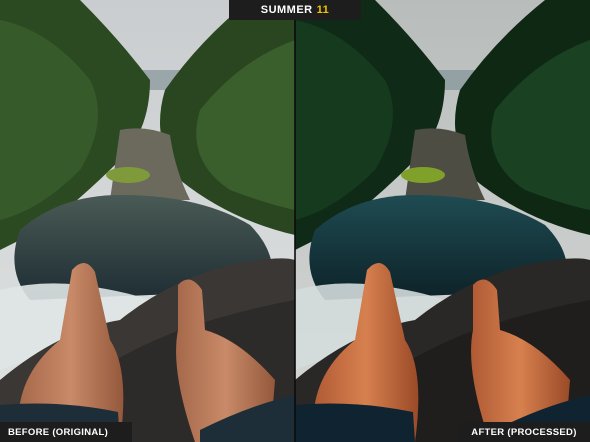 Image resolution: width=590 pixels, height=442 pixels. What do you see at coordinates (323, 10) in the screenshot?
I see `preset-number: 11` at bounding box center [323, 10].